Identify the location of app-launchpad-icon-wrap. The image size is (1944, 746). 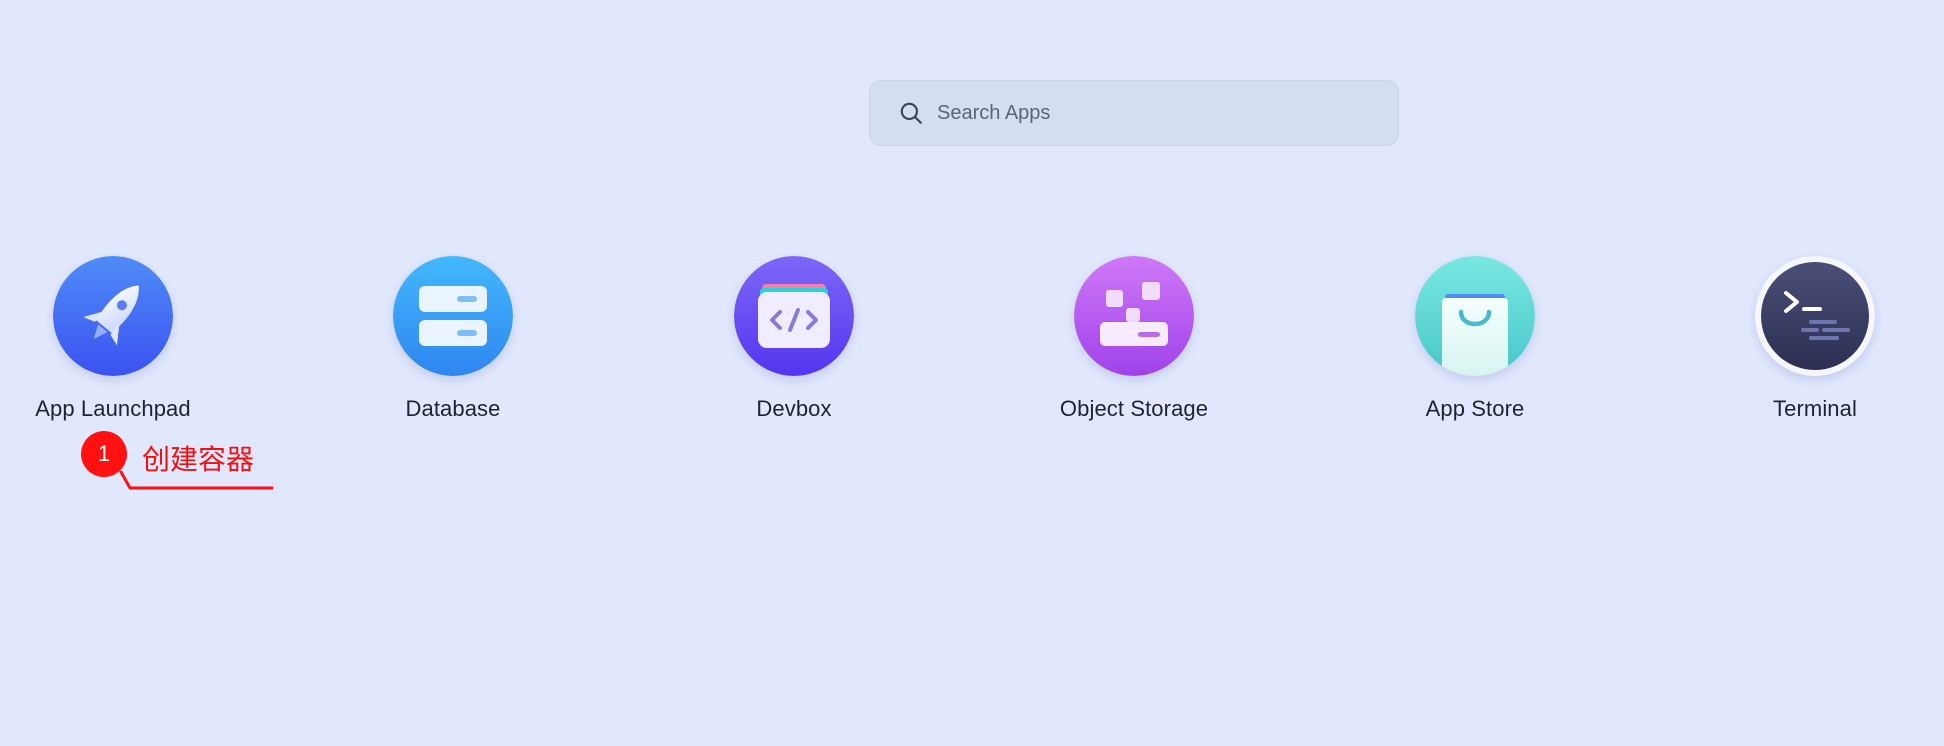
(113, 316).